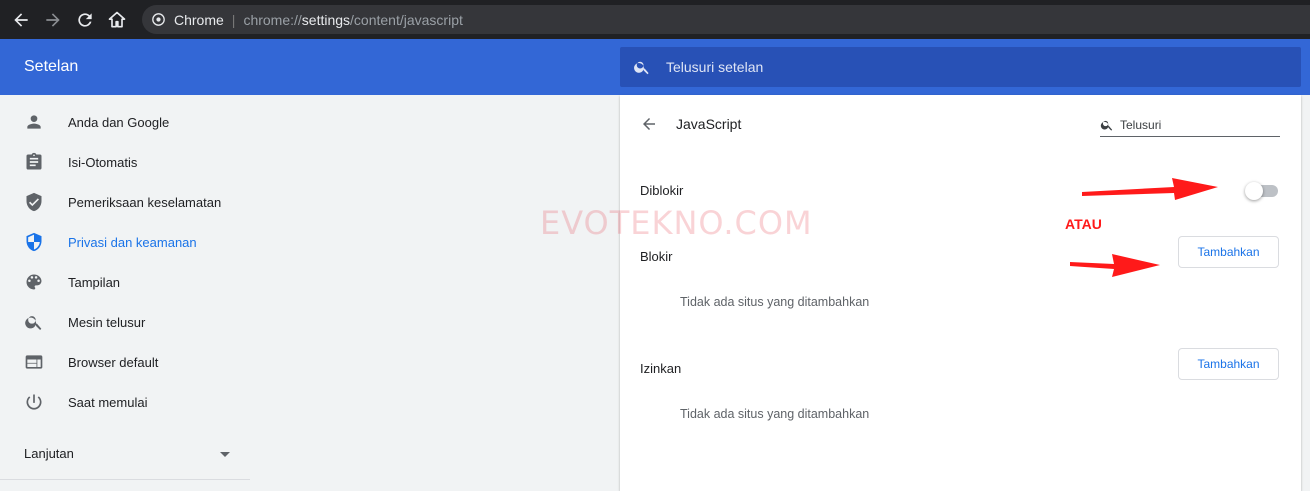 This screenshot has width=1310, height=491. I want to click on add-block-site-button: Tambahkan, so click(1228, 252).